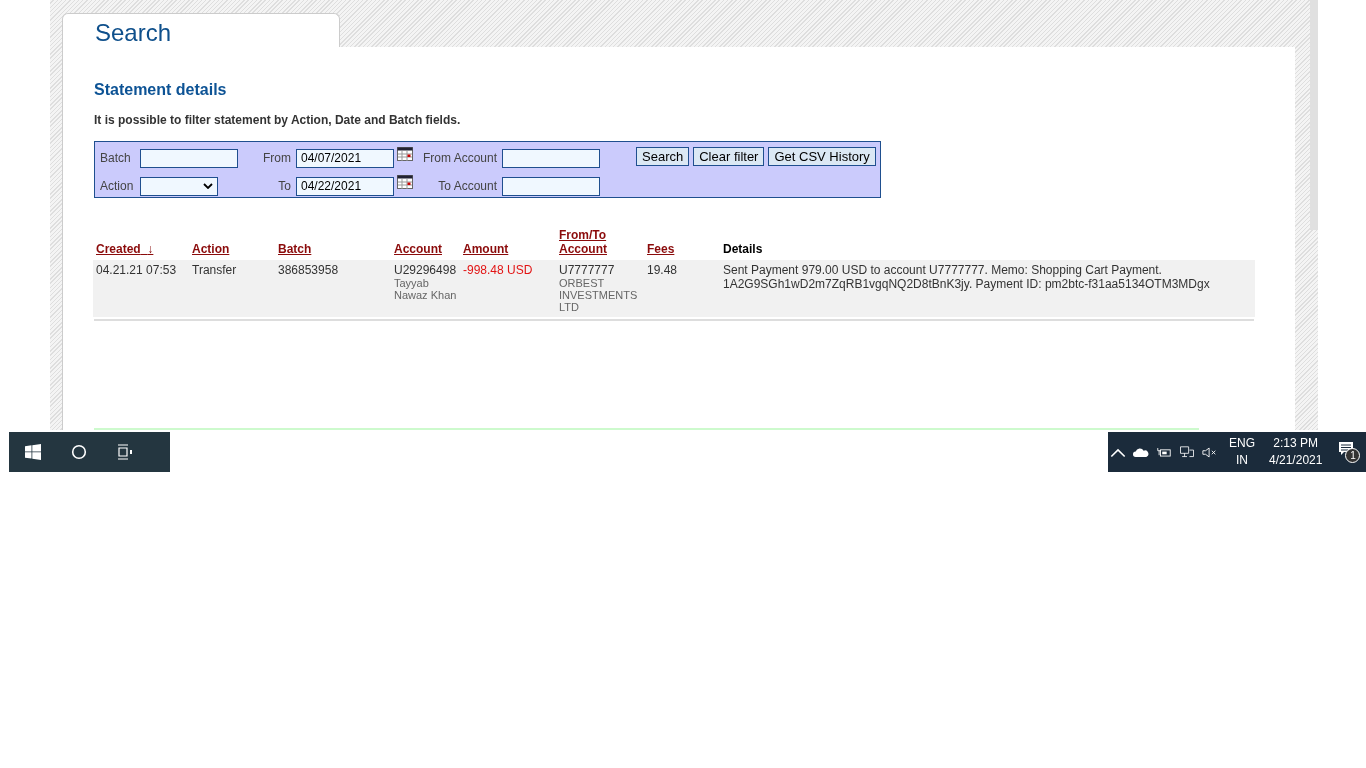 This screenshot has height=768, width=1366. What do you see at coordinates (33, 452) in the screenshot?
I see `windows-start-icon` at bounding box center [33, 452].